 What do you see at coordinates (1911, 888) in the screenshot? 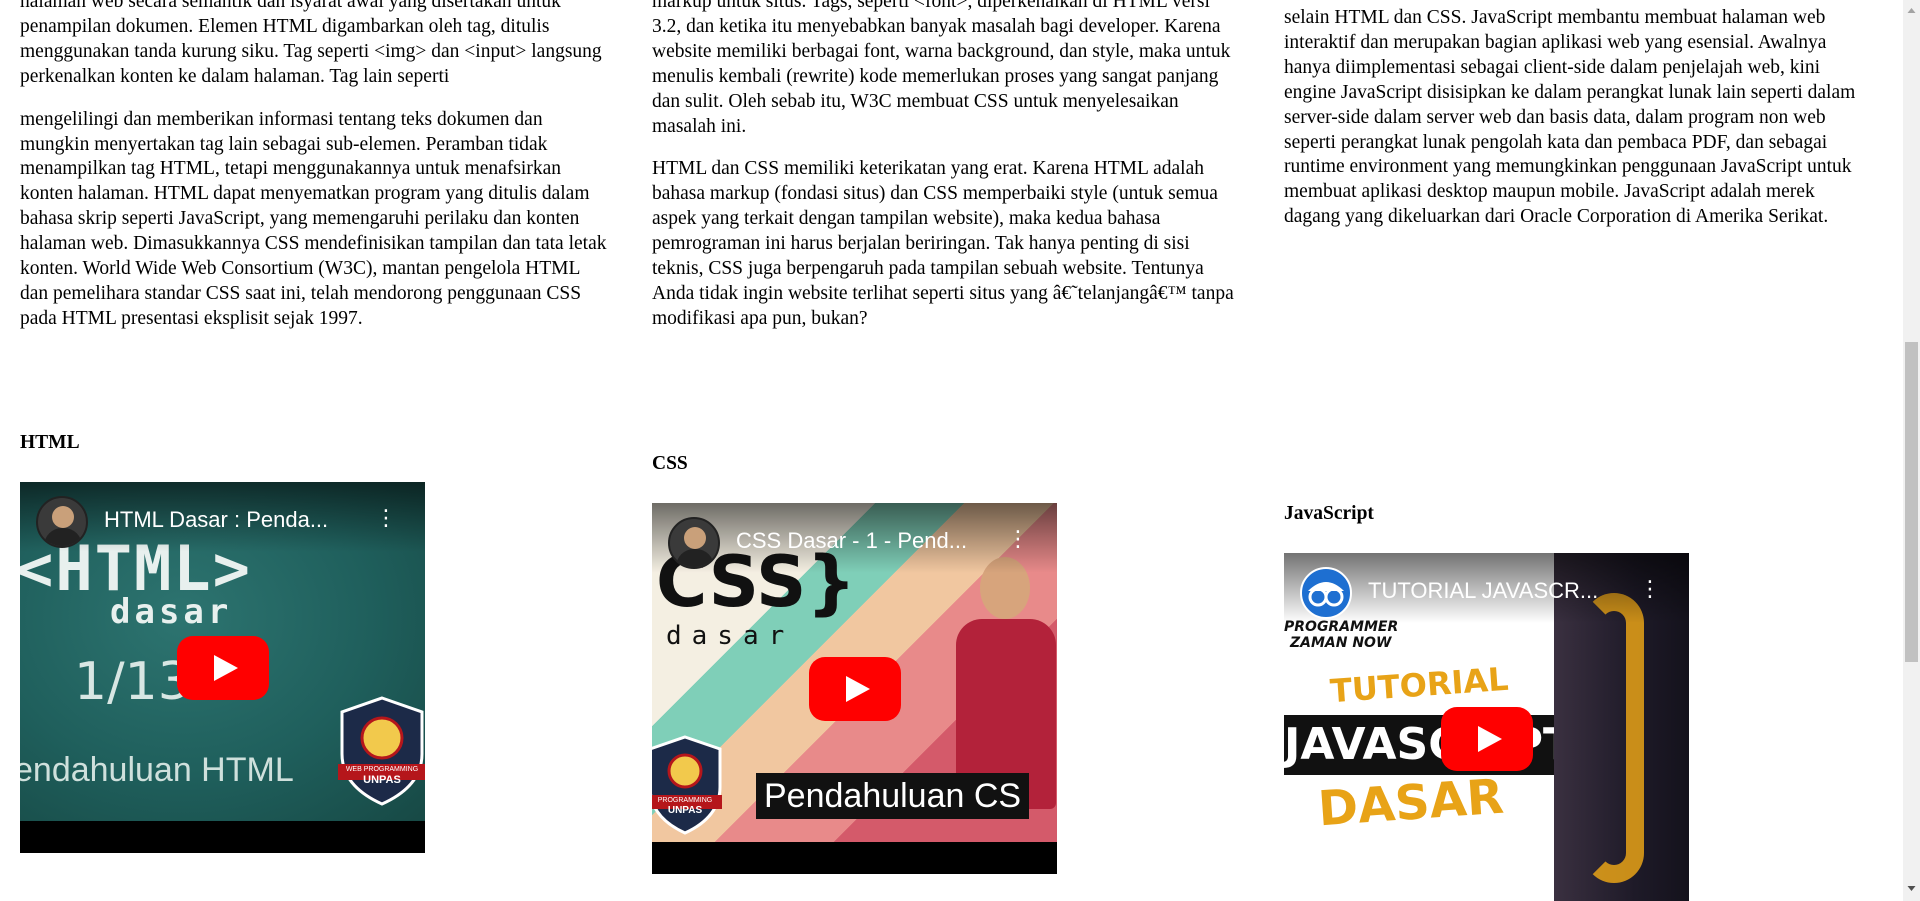
I see `scroll-down-arrow-icon` at bounding box center [1911, 888].